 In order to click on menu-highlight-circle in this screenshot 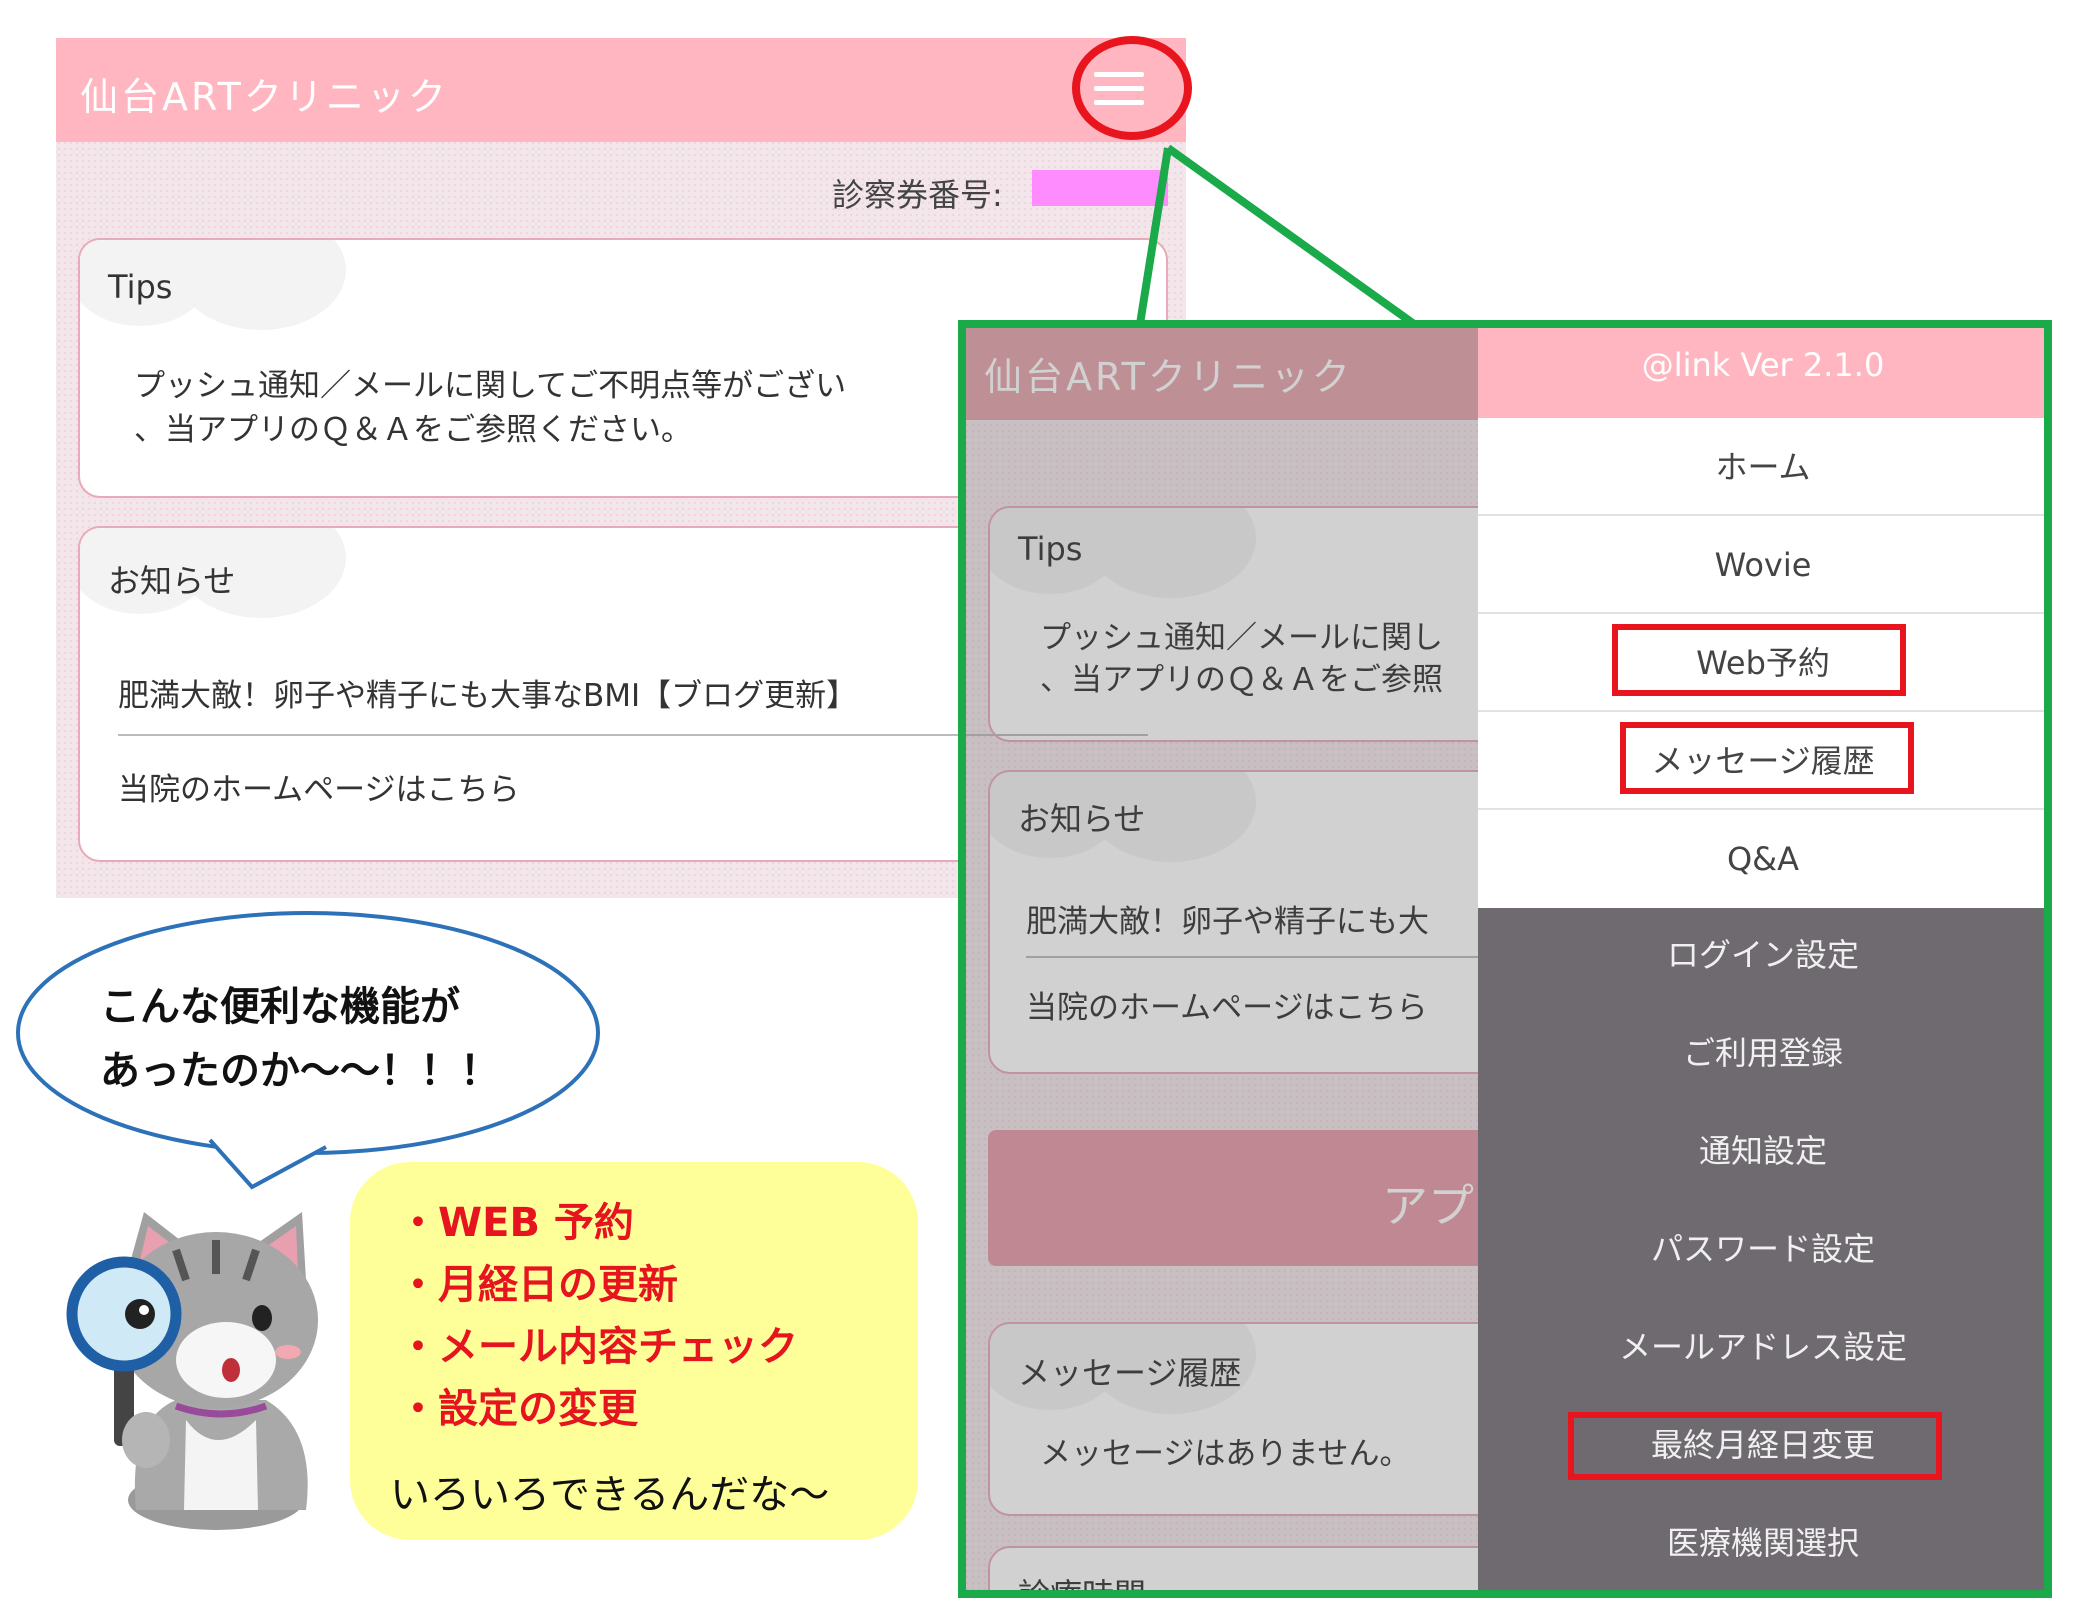, I will do `click(1132, 88)`.